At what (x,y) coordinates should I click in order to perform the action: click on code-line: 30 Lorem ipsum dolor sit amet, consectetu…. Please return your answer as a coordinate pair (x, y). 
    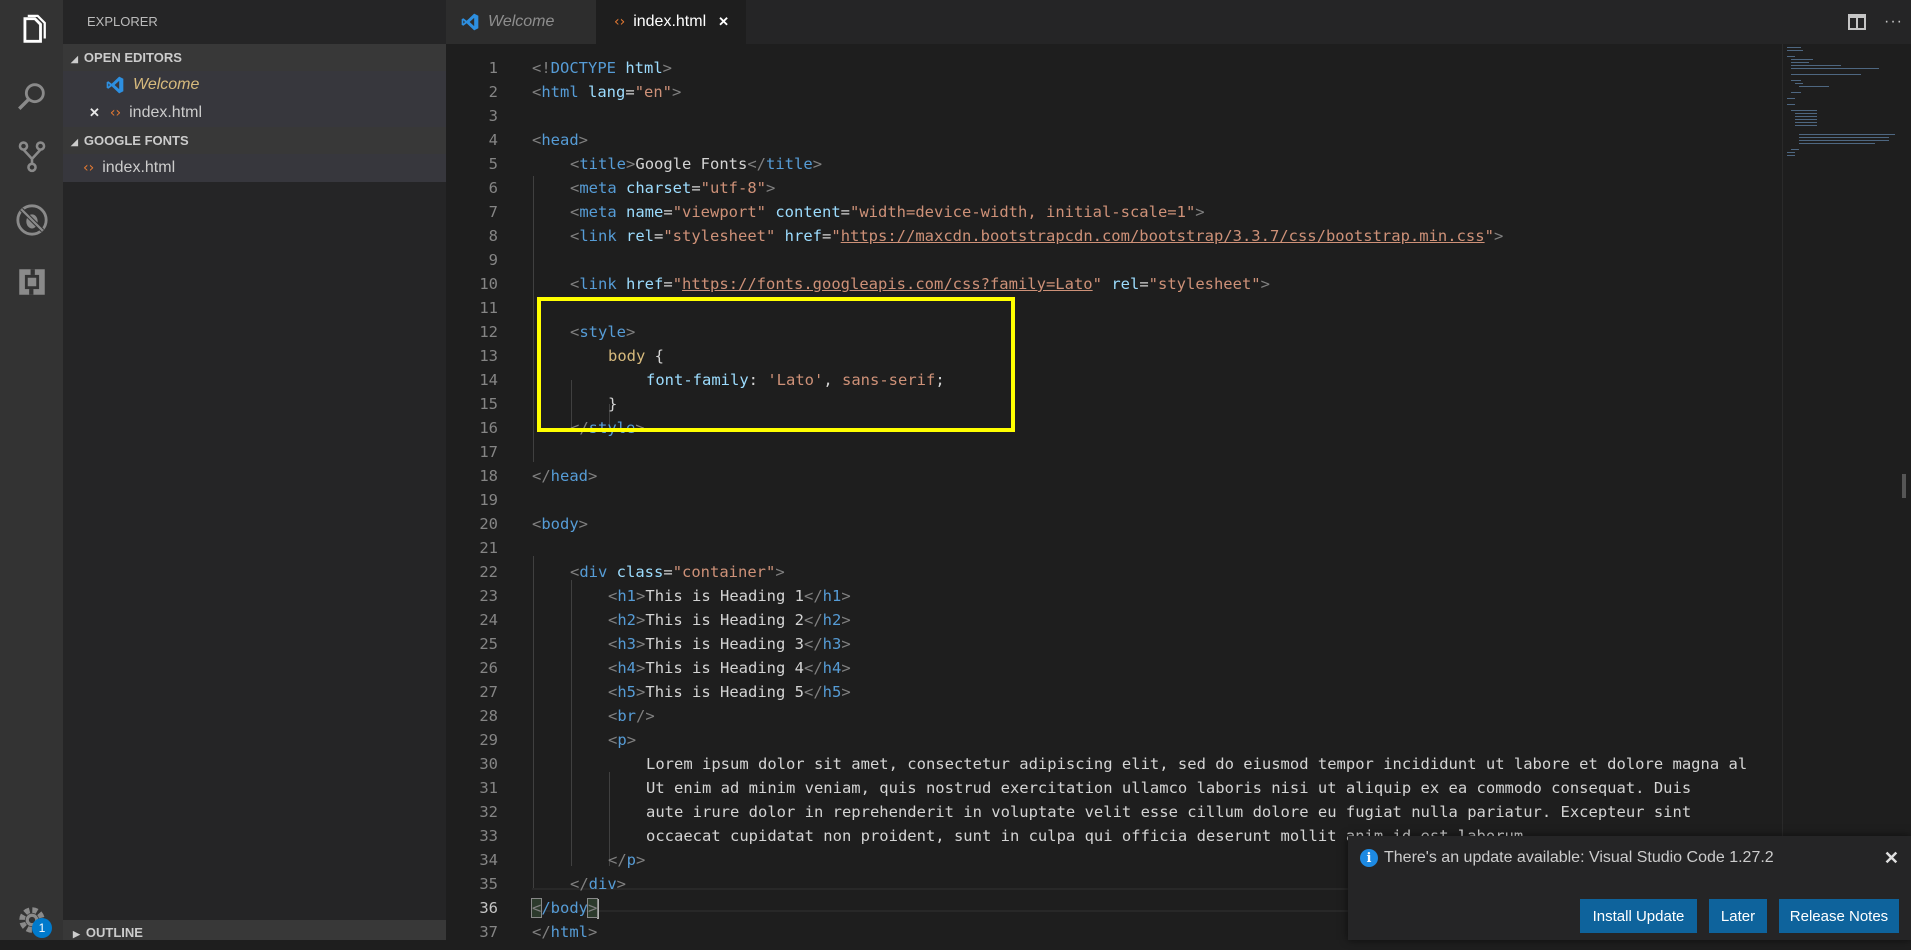
    Looking at the image, I should click on (1114, 764).